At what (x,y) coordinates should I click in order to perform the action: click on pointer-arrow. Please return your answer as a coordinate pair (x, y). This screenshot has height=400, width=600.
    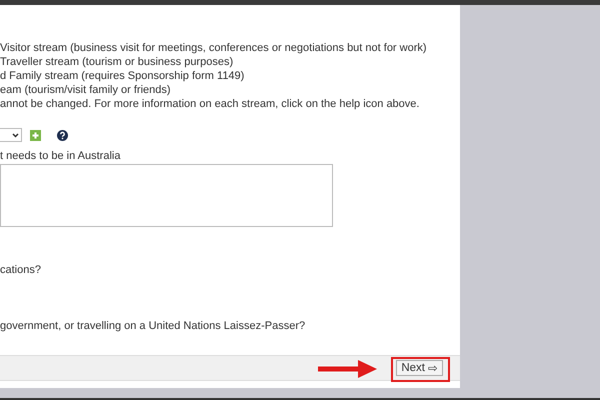
    Looking at the image, I should click on (348, 369).